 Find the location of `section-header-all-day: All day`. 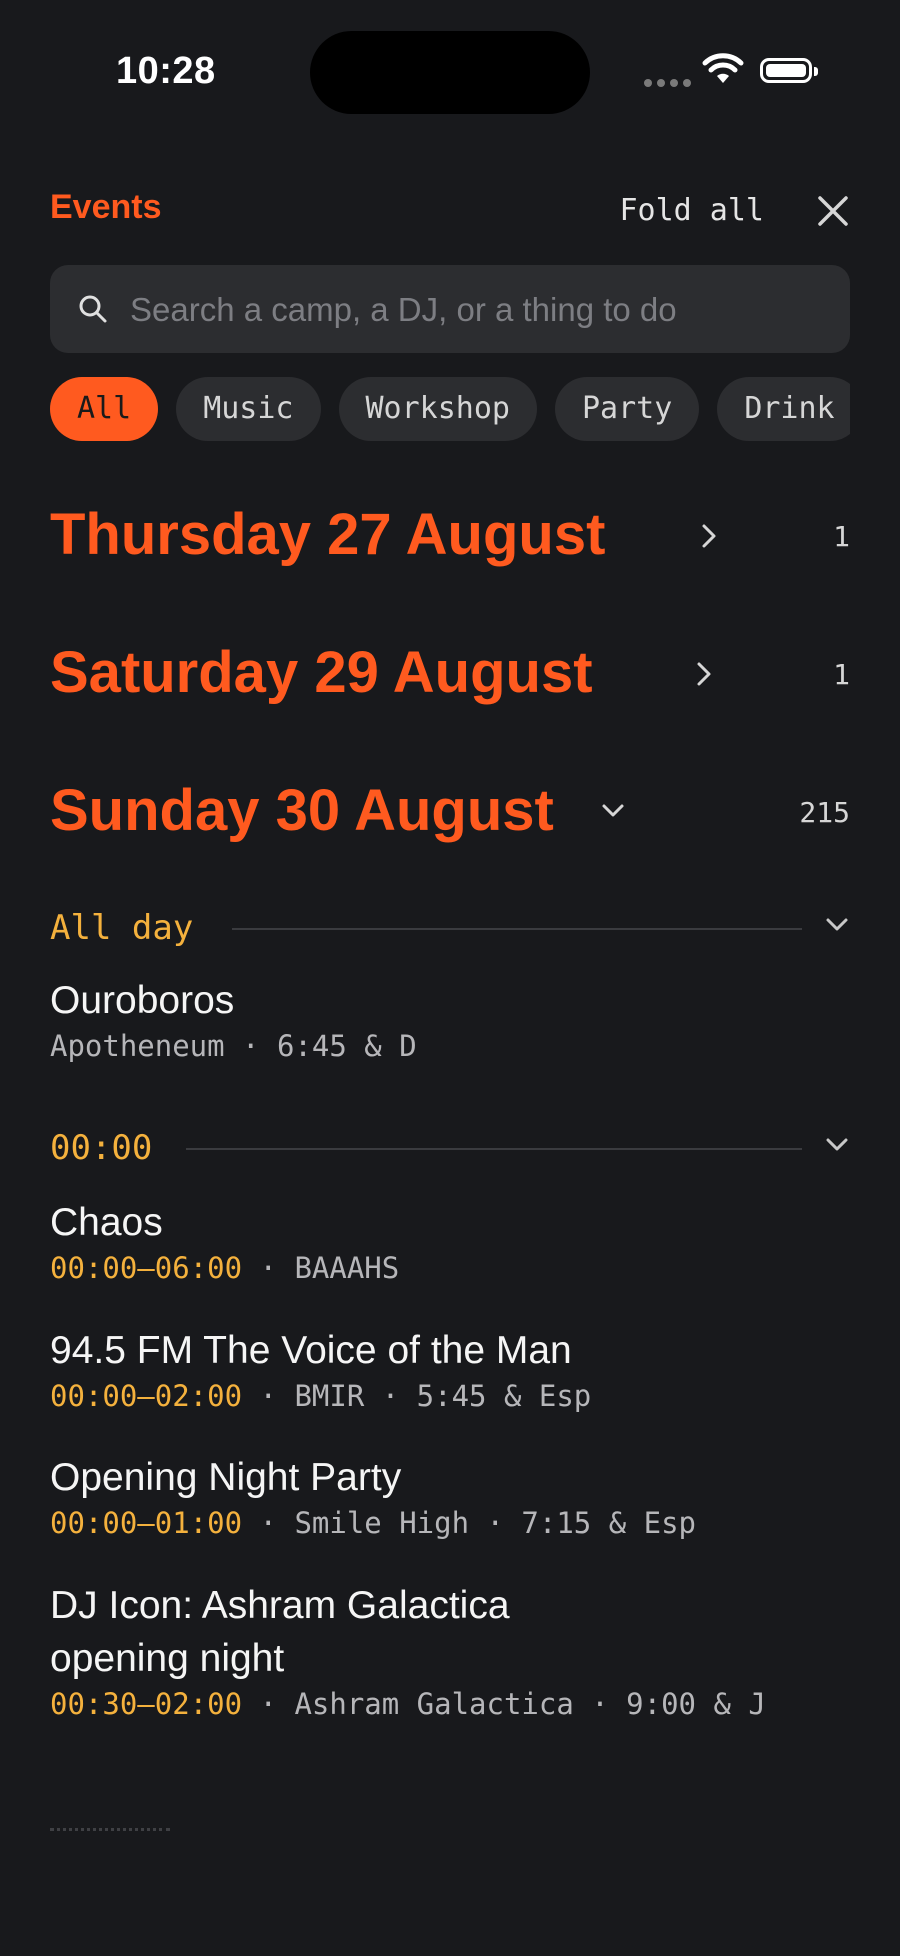

section-header-all-day: All day is located at coordinates (450, 928).